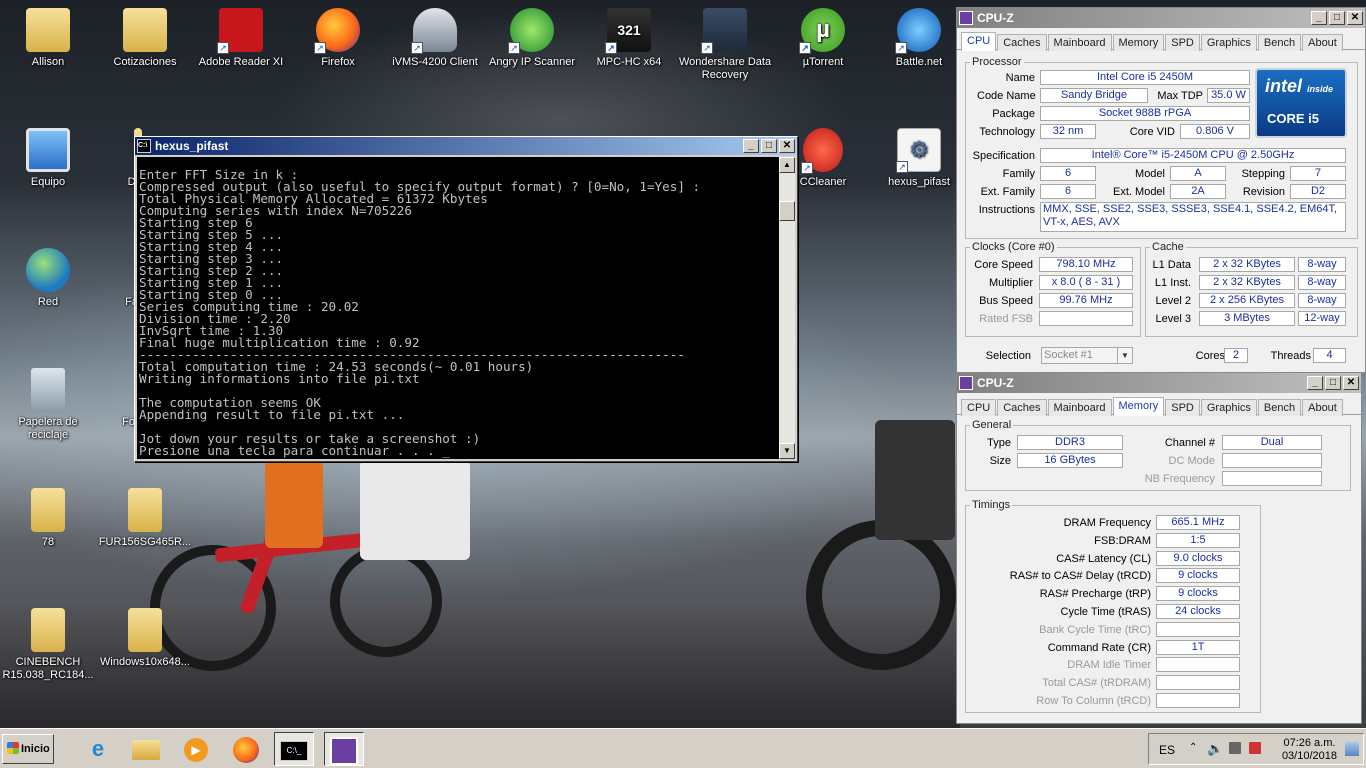 The width and height of the screenshot is (1366, 768). What do you see at coordinates (1018, 174) in the screenshot?
I see `family-label: Family` at bounding box center [1018, 174].